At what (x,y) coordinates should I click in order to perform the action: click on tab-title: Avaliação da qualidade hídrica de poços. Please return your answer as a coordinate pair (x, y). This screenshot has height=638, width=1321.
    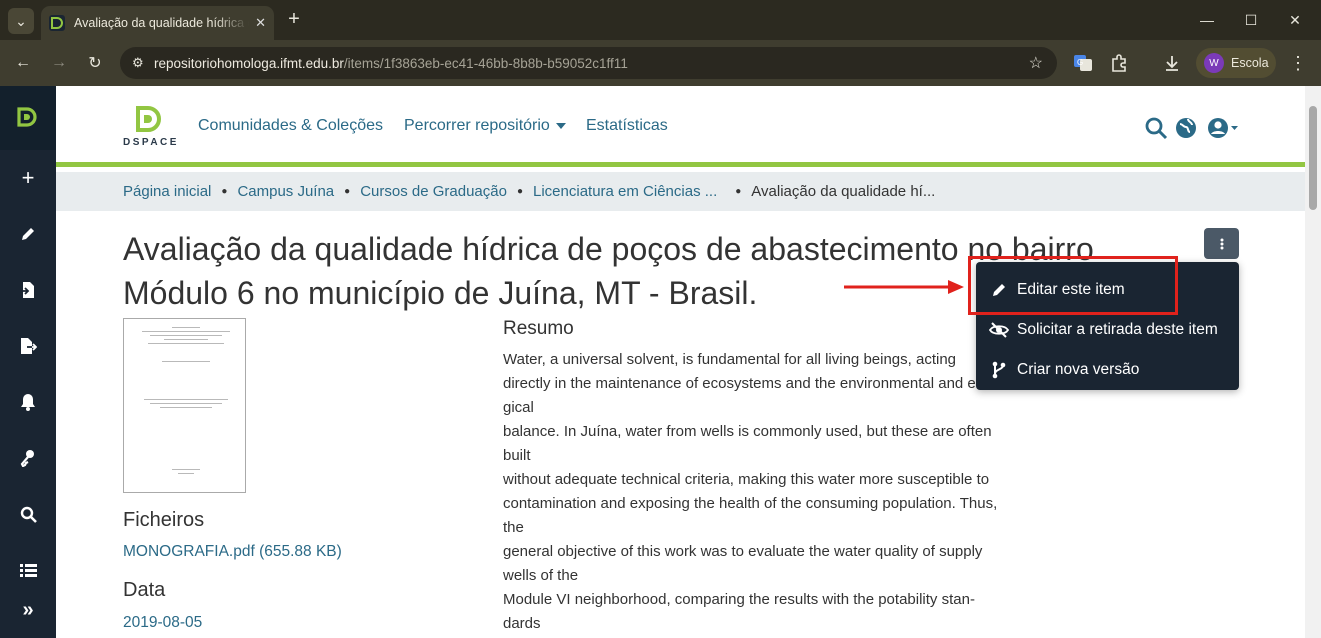
    Looking at the image, I should click on (161, 23).